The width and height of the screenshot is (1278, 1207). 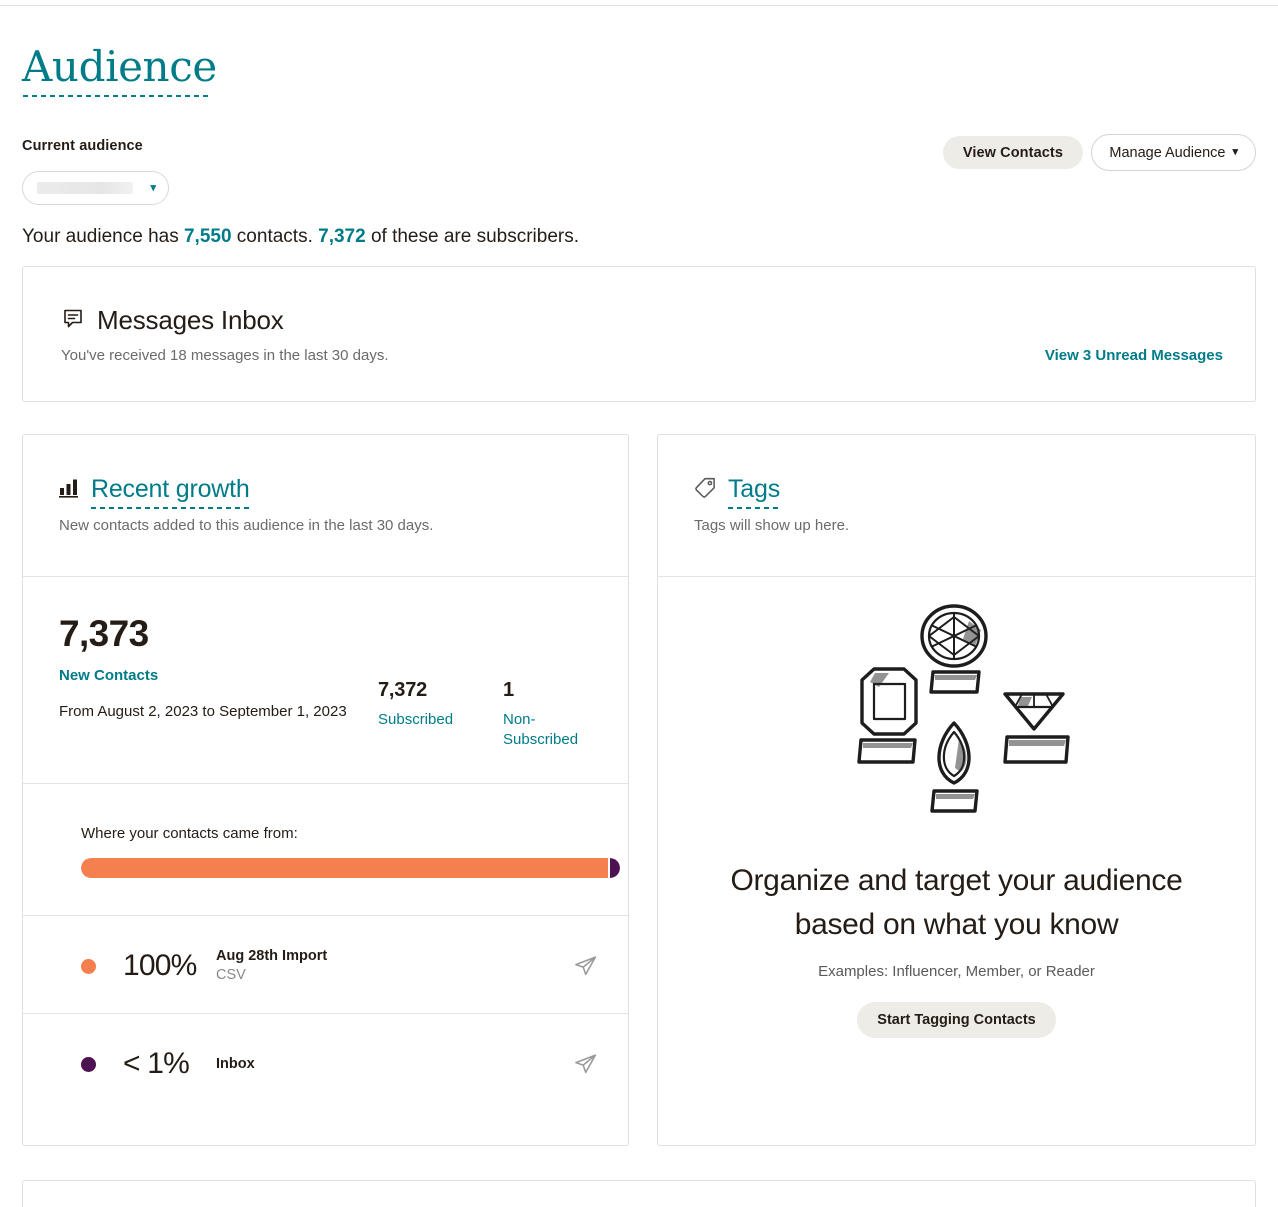 What do you see at coordinates (639, 5) in the screenshot?
I see `top-divider` at bounding box center [639, 5].